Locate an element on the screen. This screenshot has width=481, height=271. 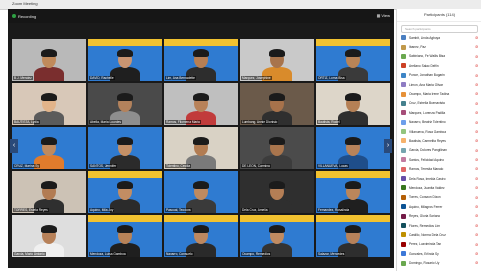
participant-list-item: Sambit, Linda Agbuya ⊘ is located at coordinates (439, 37).